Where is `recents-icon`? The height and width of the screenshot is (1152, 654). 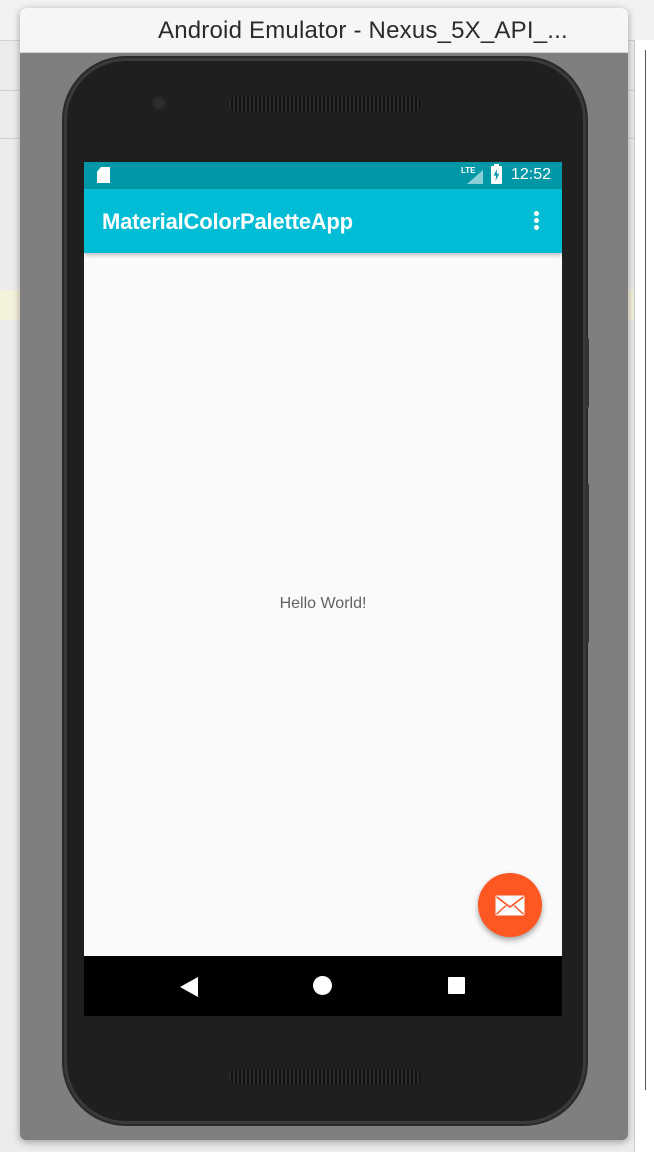 recents-icon is located at coordinates (456, 985).